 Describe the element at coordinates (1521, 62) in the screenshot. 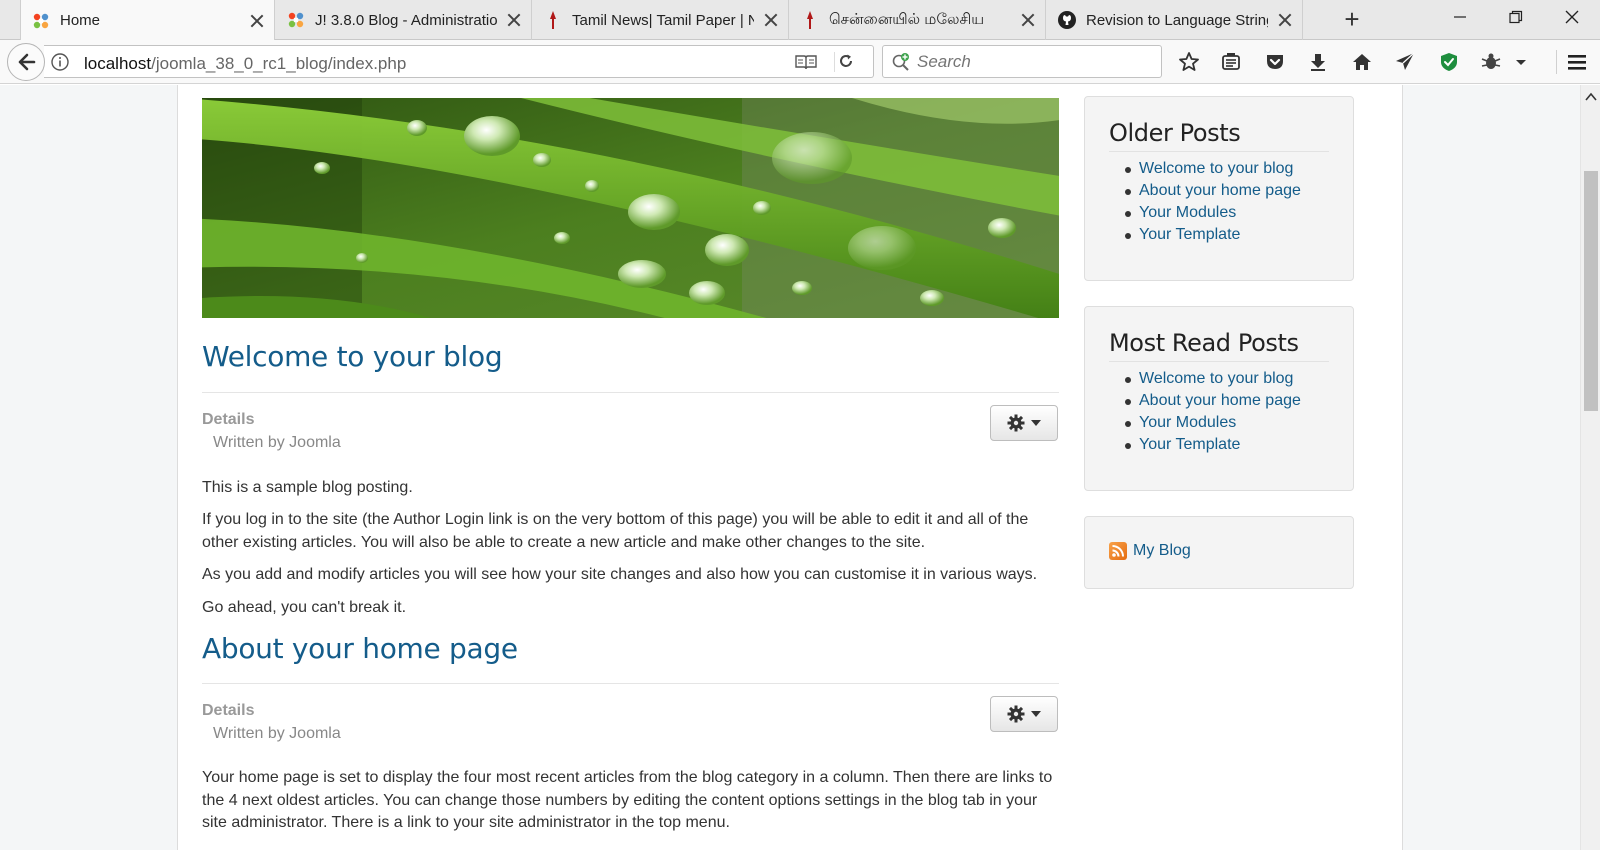

I see `chevron-down-icon` at that location.